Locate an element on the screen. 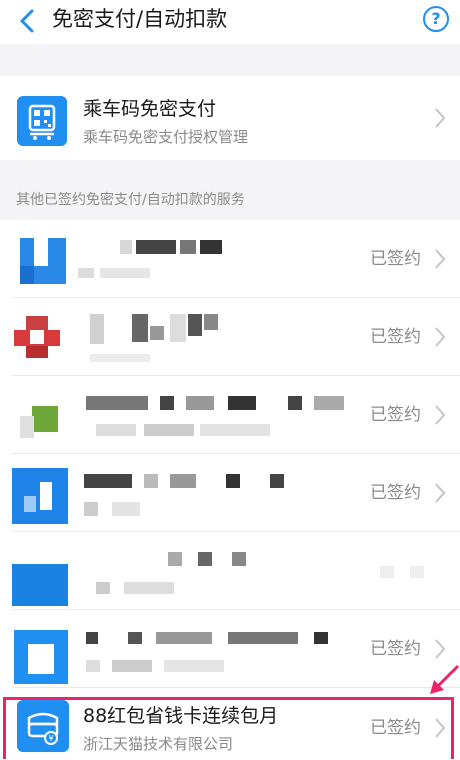 This screenshot has height=760, width=460. bus-qr-icon is located at coordinates (42, 121).